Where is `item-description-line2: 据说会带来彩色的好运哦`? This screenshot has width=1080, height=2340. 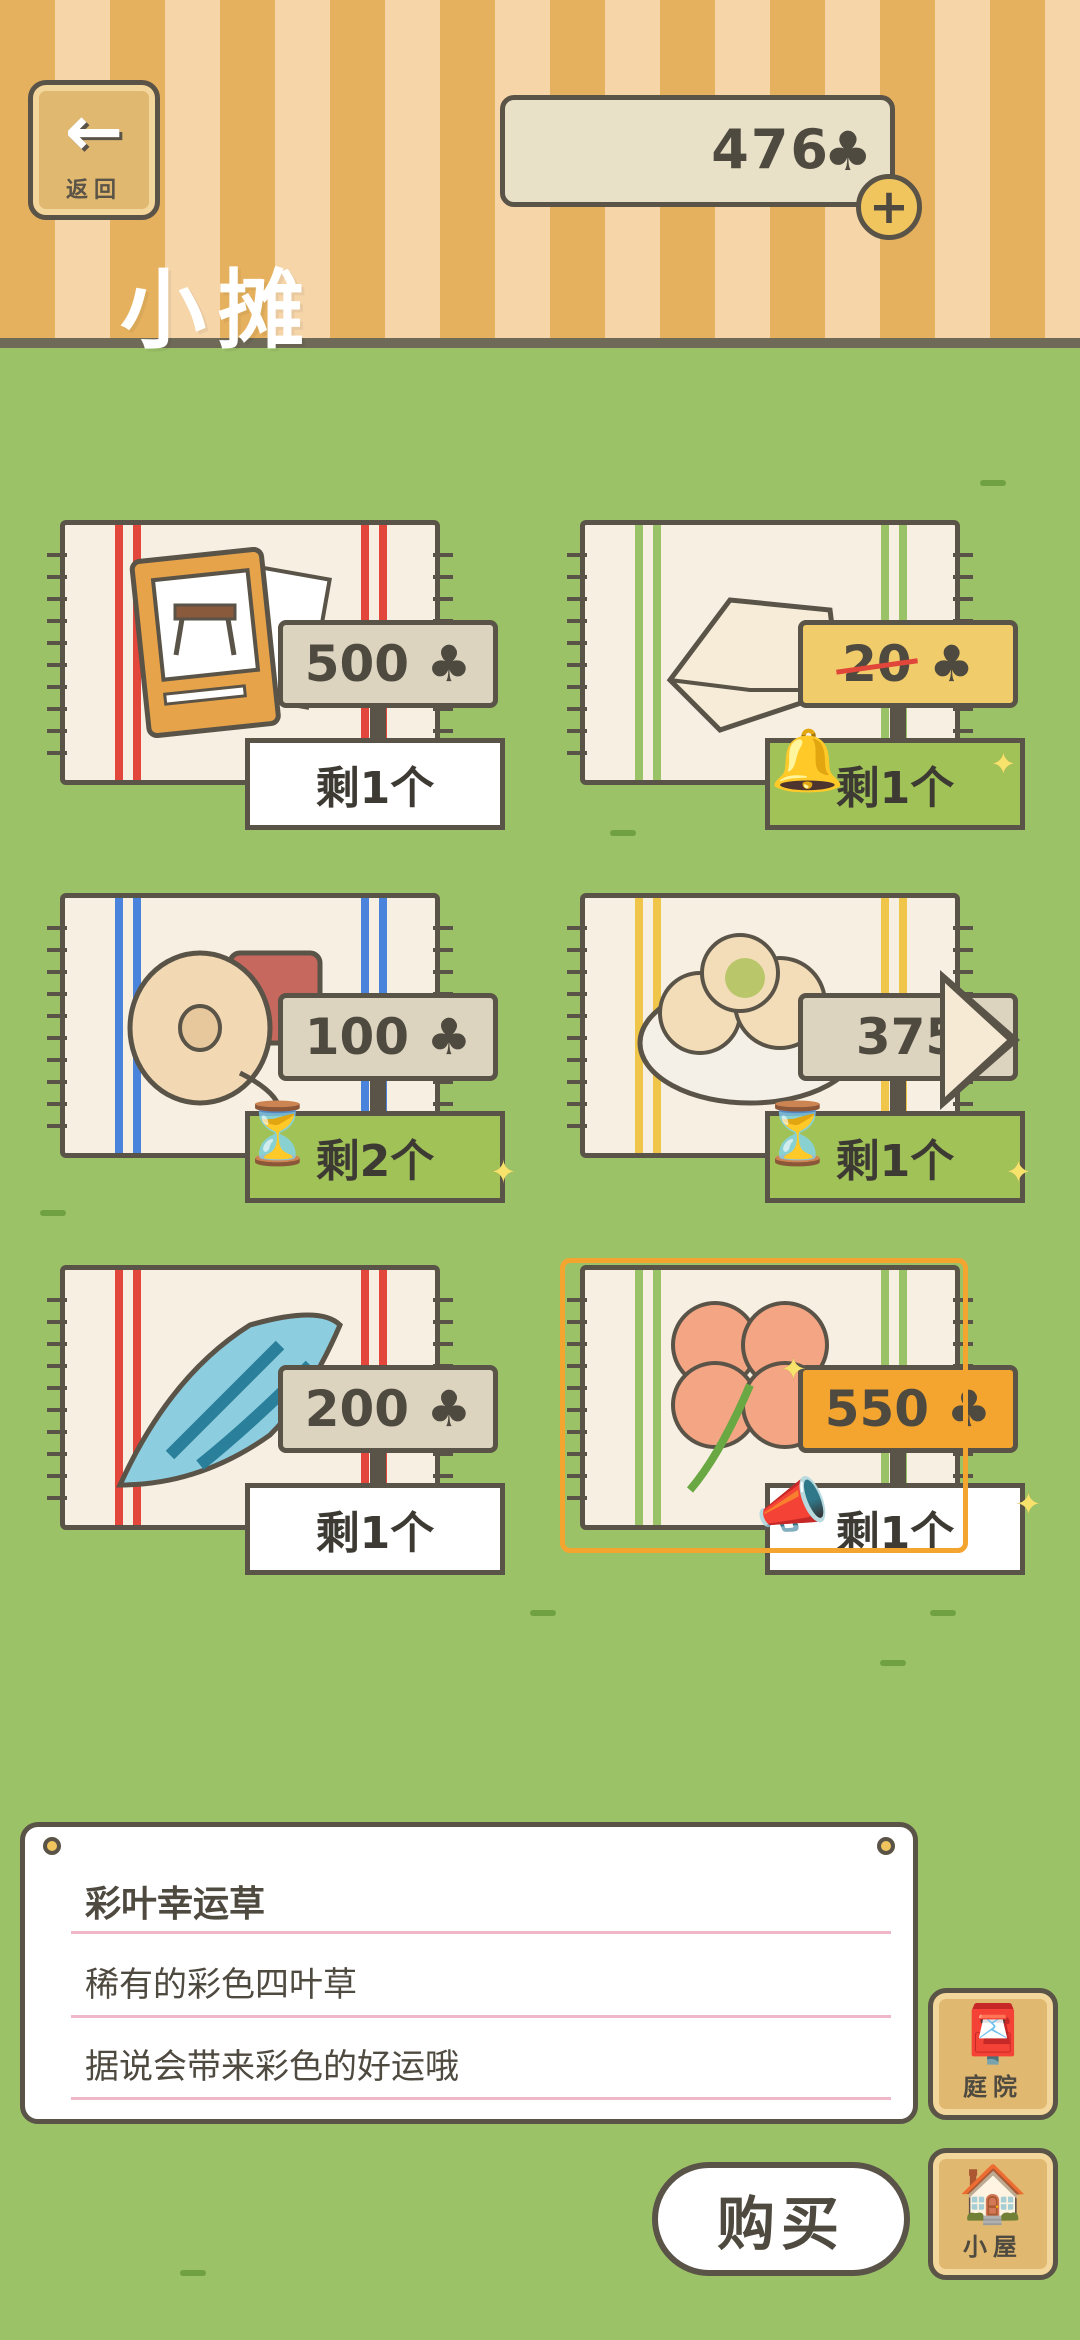 item-description-line2: 据说会带来彩色的好运哦 is located at coordinates (272, 2067).